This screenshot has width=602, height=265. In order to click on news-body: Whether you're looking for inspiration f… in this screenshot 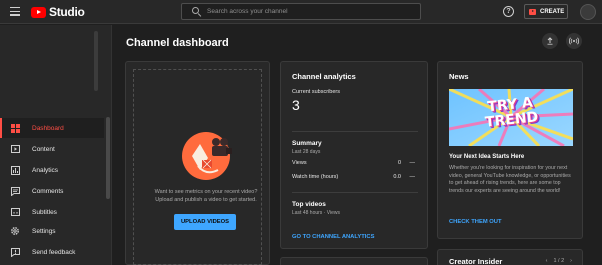, I will do `click(510, 179)`.